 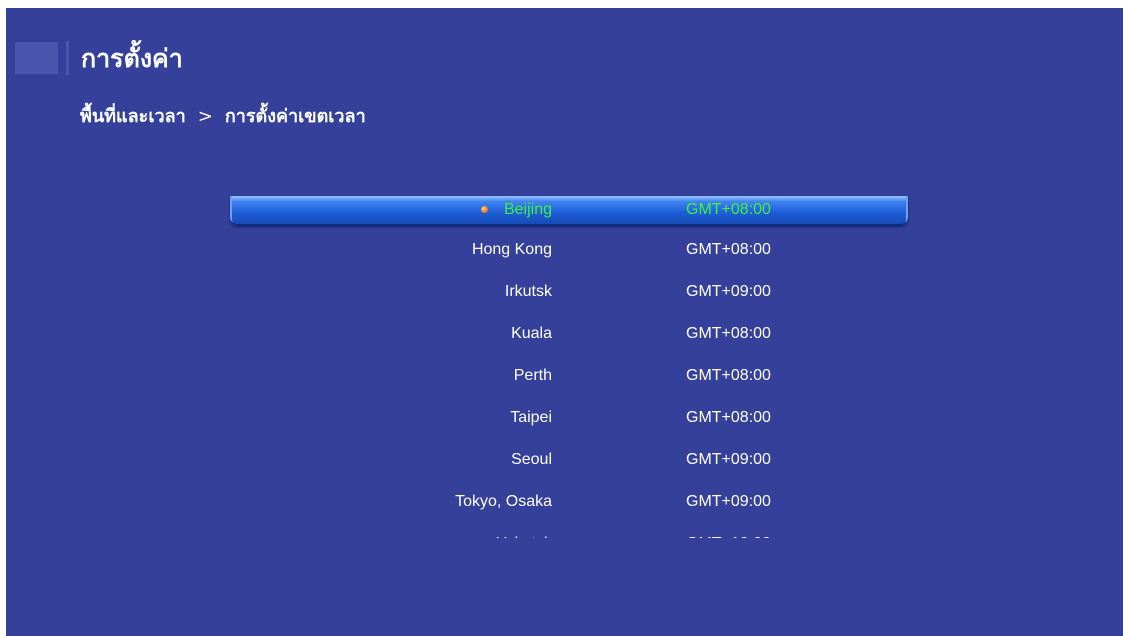 I want to click on timezone-row-selected: Beijing GMT+08:00, so click(x=569, y=211).